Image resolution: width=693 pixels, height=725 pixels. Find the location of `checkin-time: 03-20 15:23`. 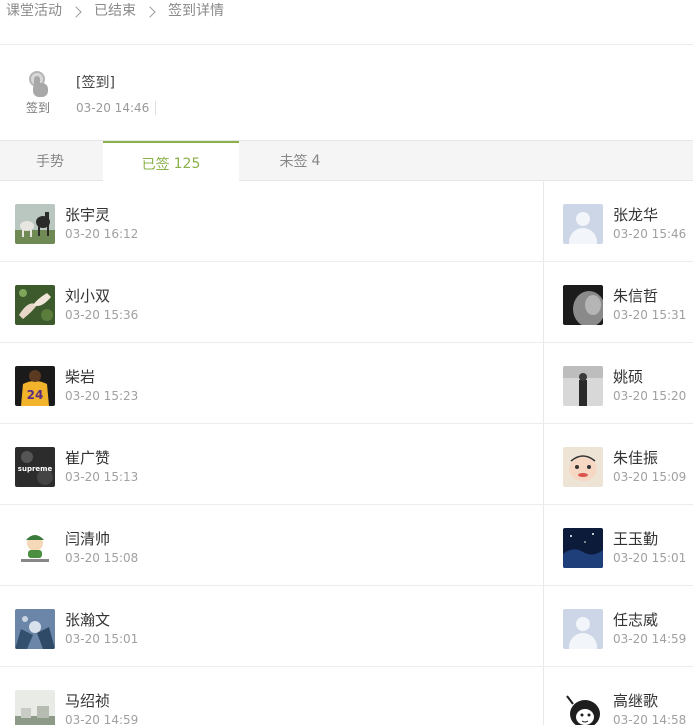

checkin-time: 03-20 15:23 is located at coordinates (102, 396).